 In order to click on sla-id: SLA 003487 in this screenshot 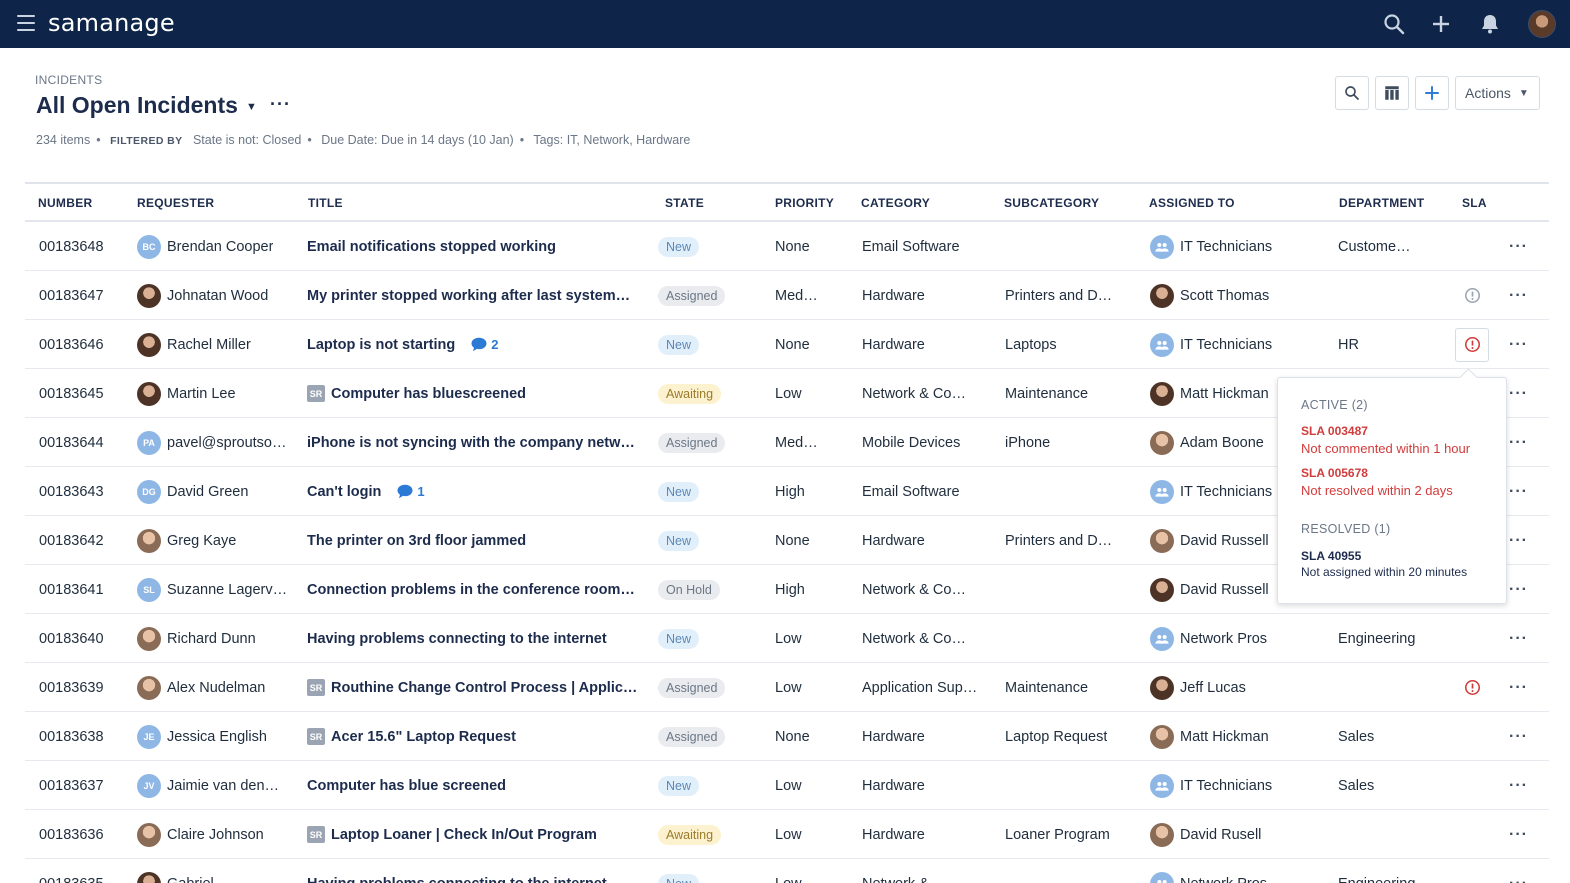, I will do `click(1334, 431)`.